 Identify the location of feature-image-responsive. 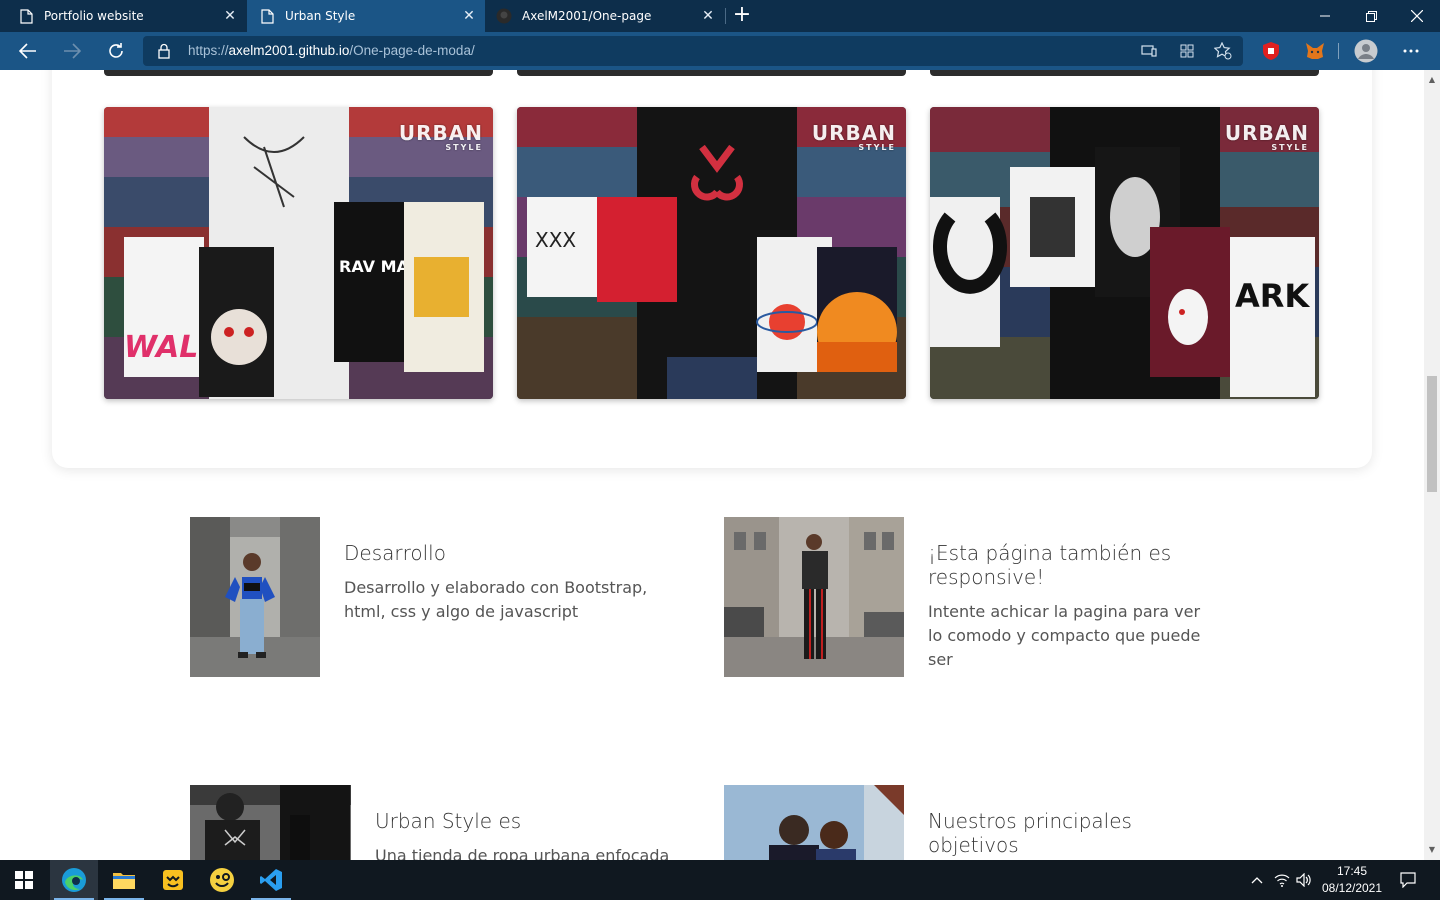
(814, 597).